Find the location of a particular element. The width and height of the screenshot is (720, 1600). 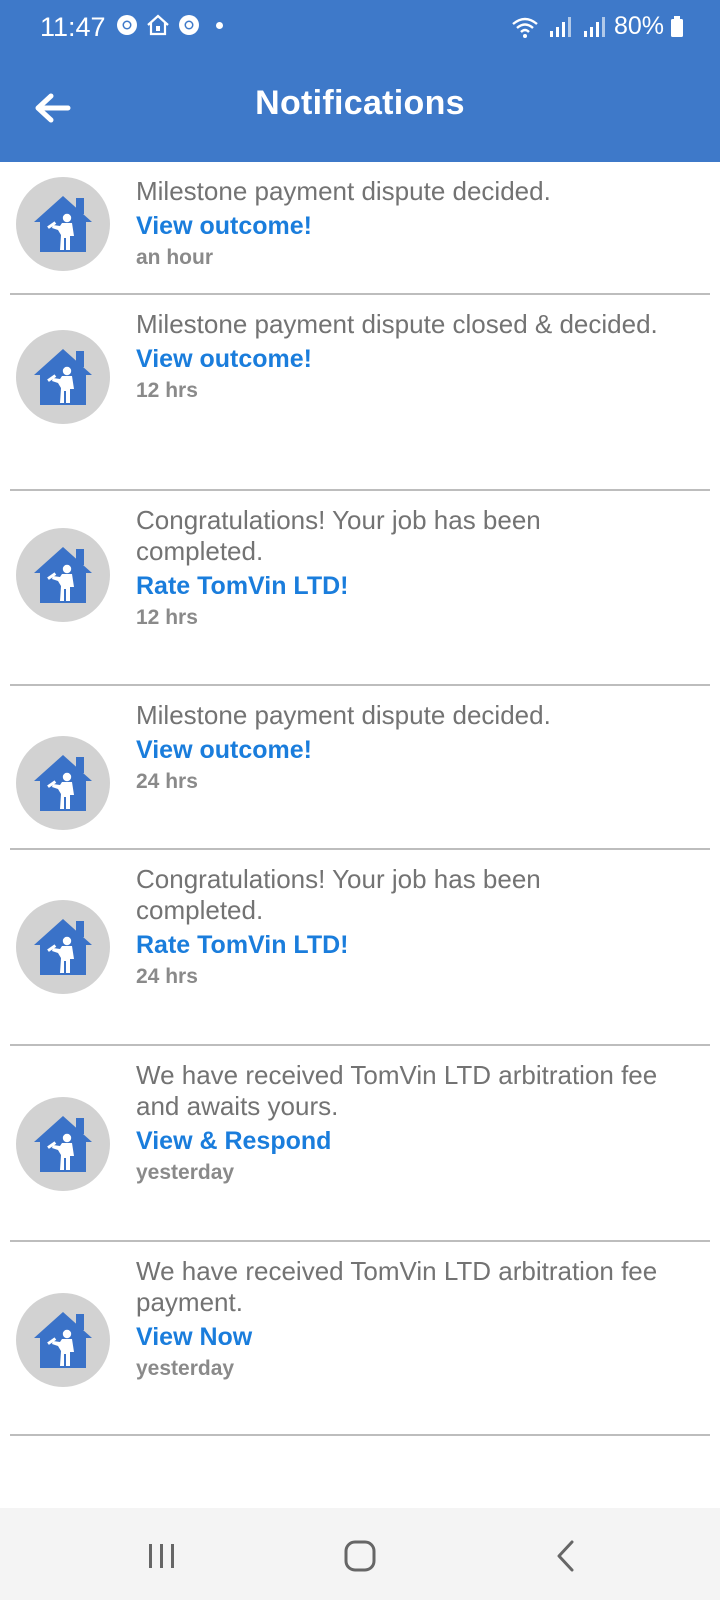

recent-apps-button is located at coordinates (162, 1556).